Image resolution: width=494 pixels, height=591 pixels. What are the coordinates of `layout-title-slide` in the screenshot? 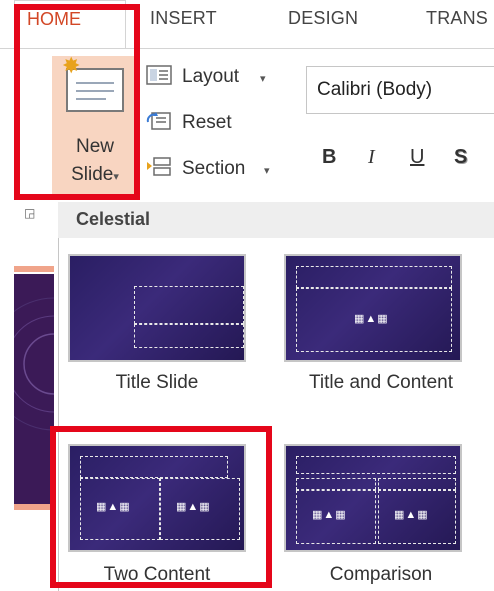 It's located at (157, 308).